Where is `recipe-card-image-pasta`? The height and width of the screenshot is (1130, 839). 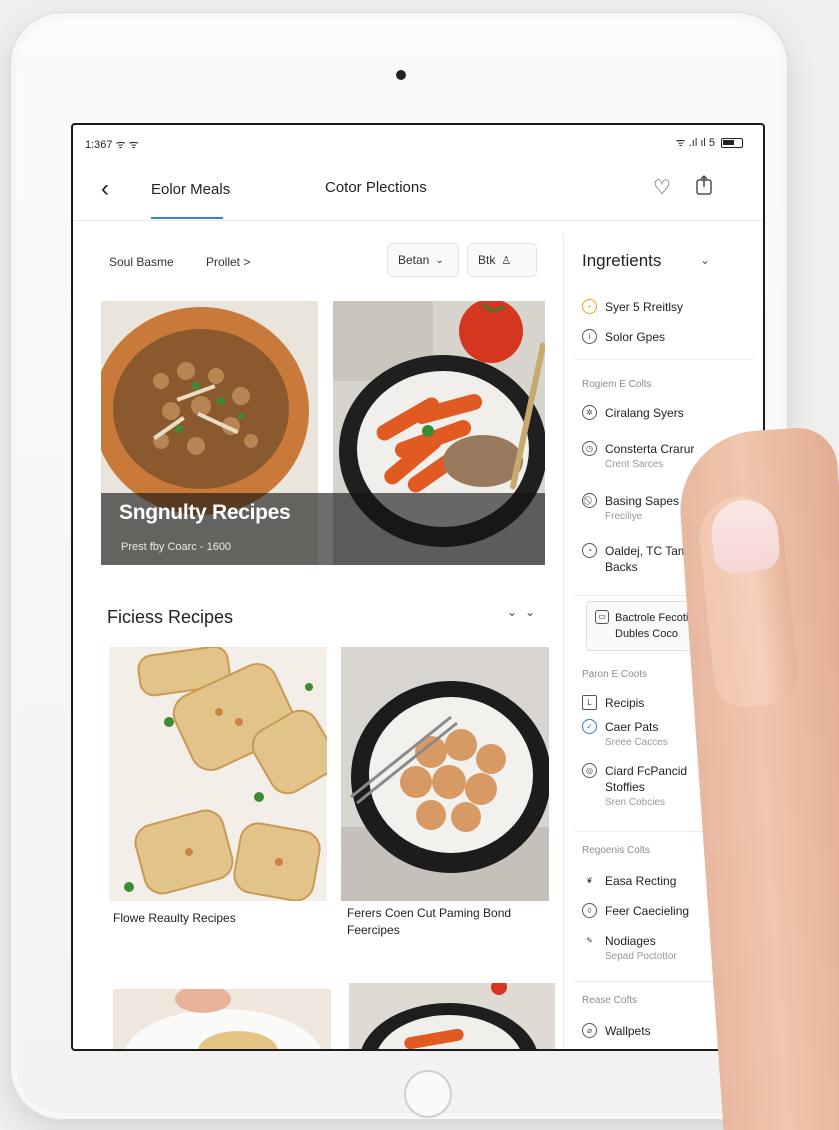 recipe-card-image-pasta is located at coordinates (222, 1019).